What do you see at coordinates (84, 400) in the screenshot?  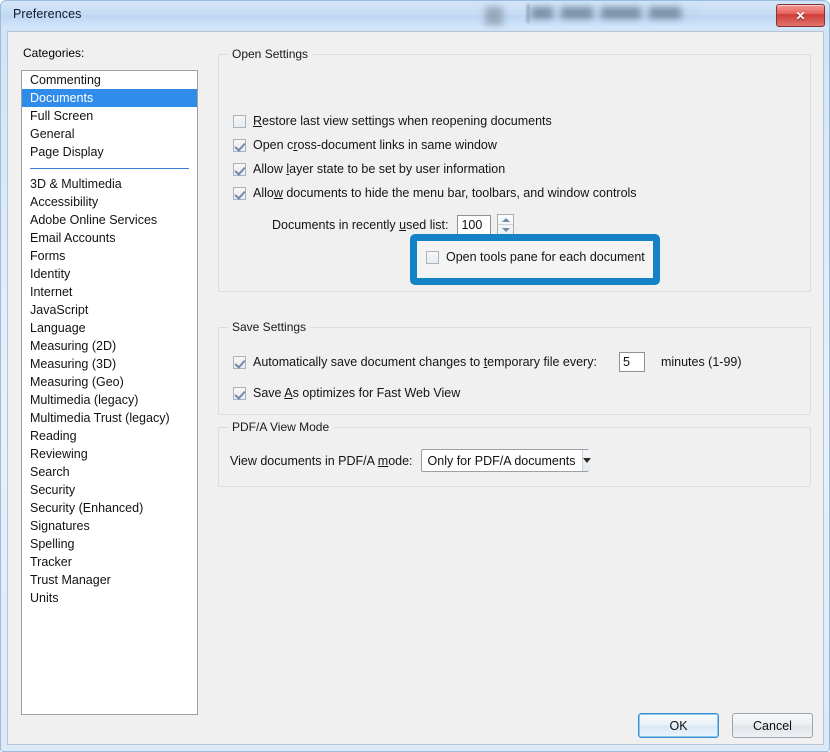 I see `category-item-label: Multimedia (legacy)` at bounding box center [84, 400].